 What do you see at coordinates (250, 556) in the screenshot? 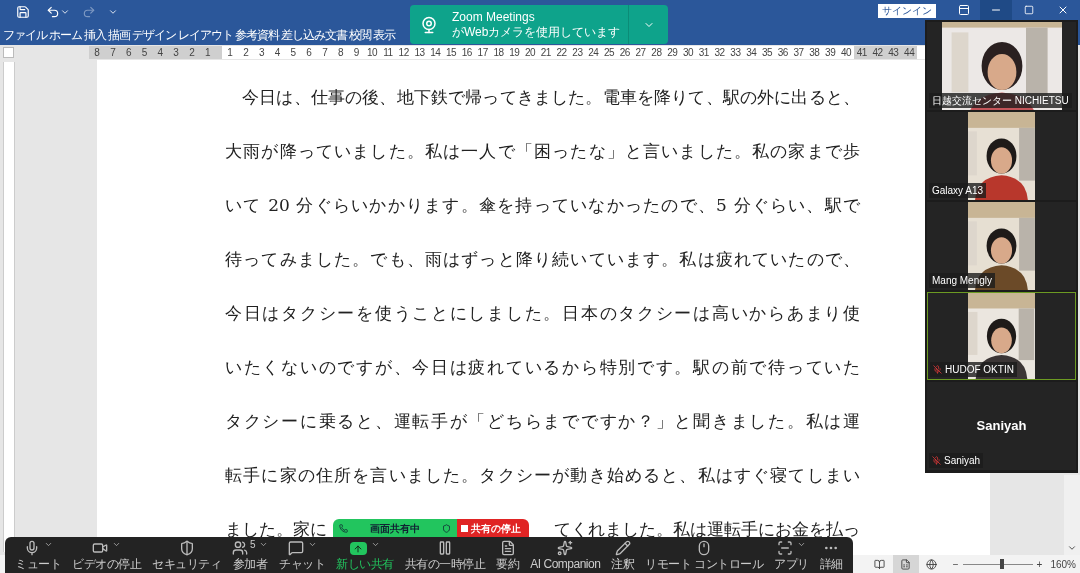
I see `toolbar-button: 5 参加者` at bounding box center [250, 556].